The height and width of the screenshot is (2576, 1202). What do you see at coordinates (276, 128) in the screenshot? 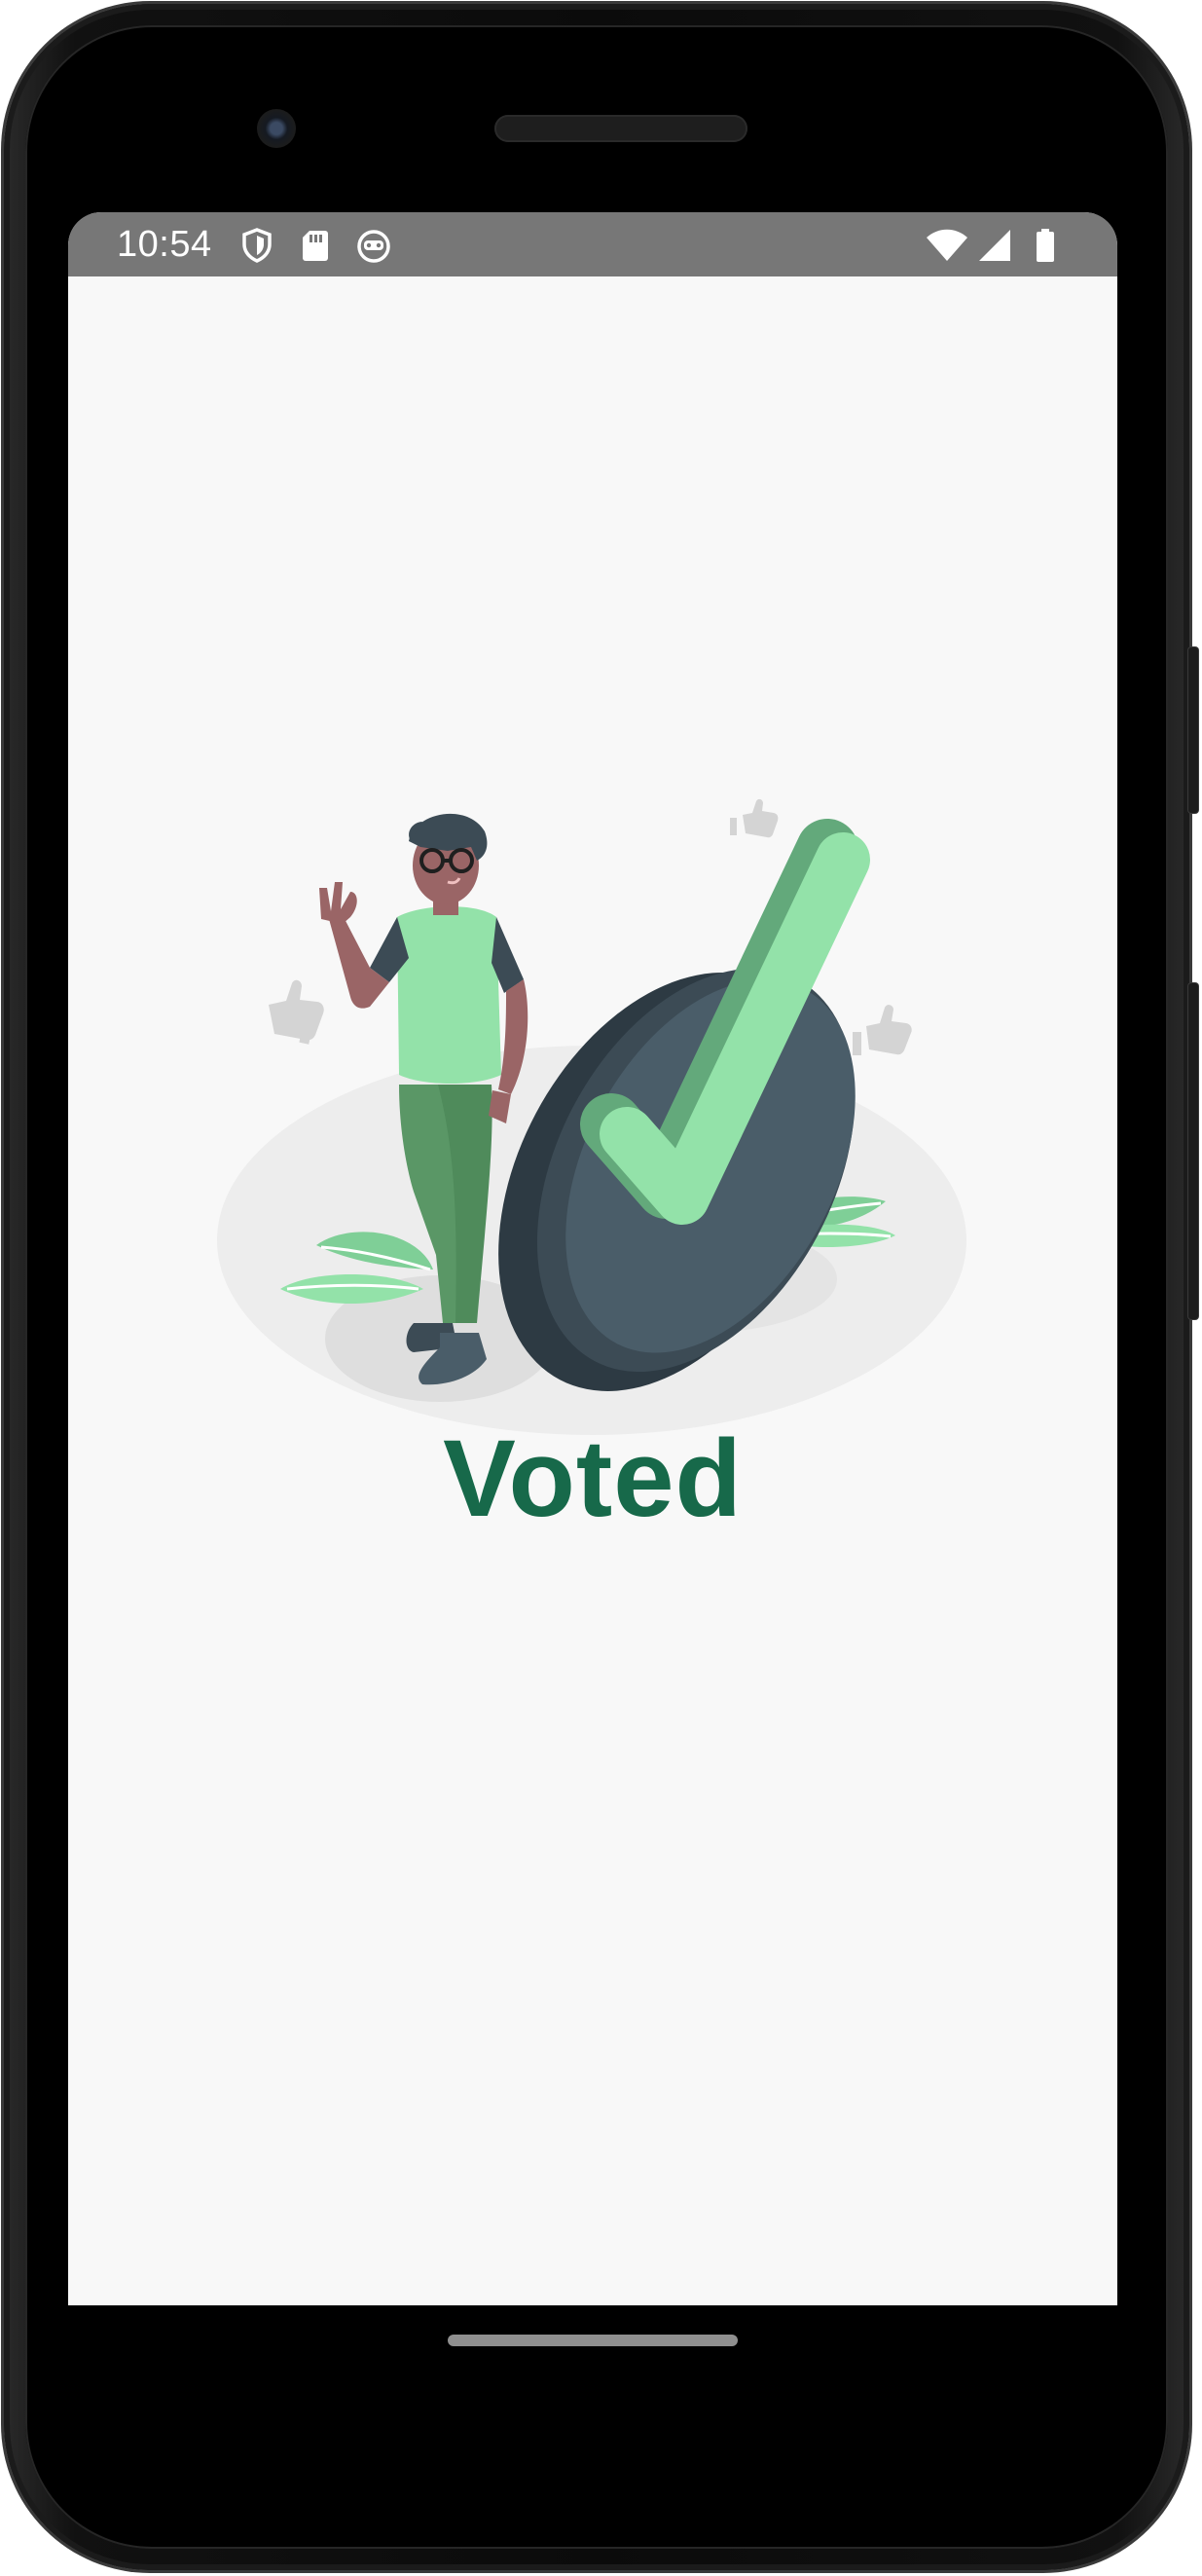
I see `front-camera` at bounding box center [276, 128].